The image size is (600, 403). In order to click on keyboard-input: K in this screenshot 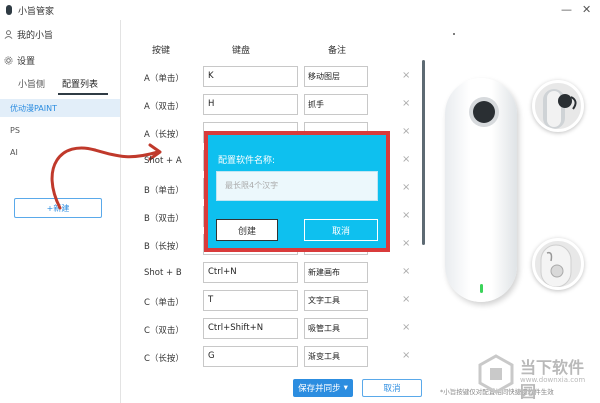, I will do `click(250, 76)`.